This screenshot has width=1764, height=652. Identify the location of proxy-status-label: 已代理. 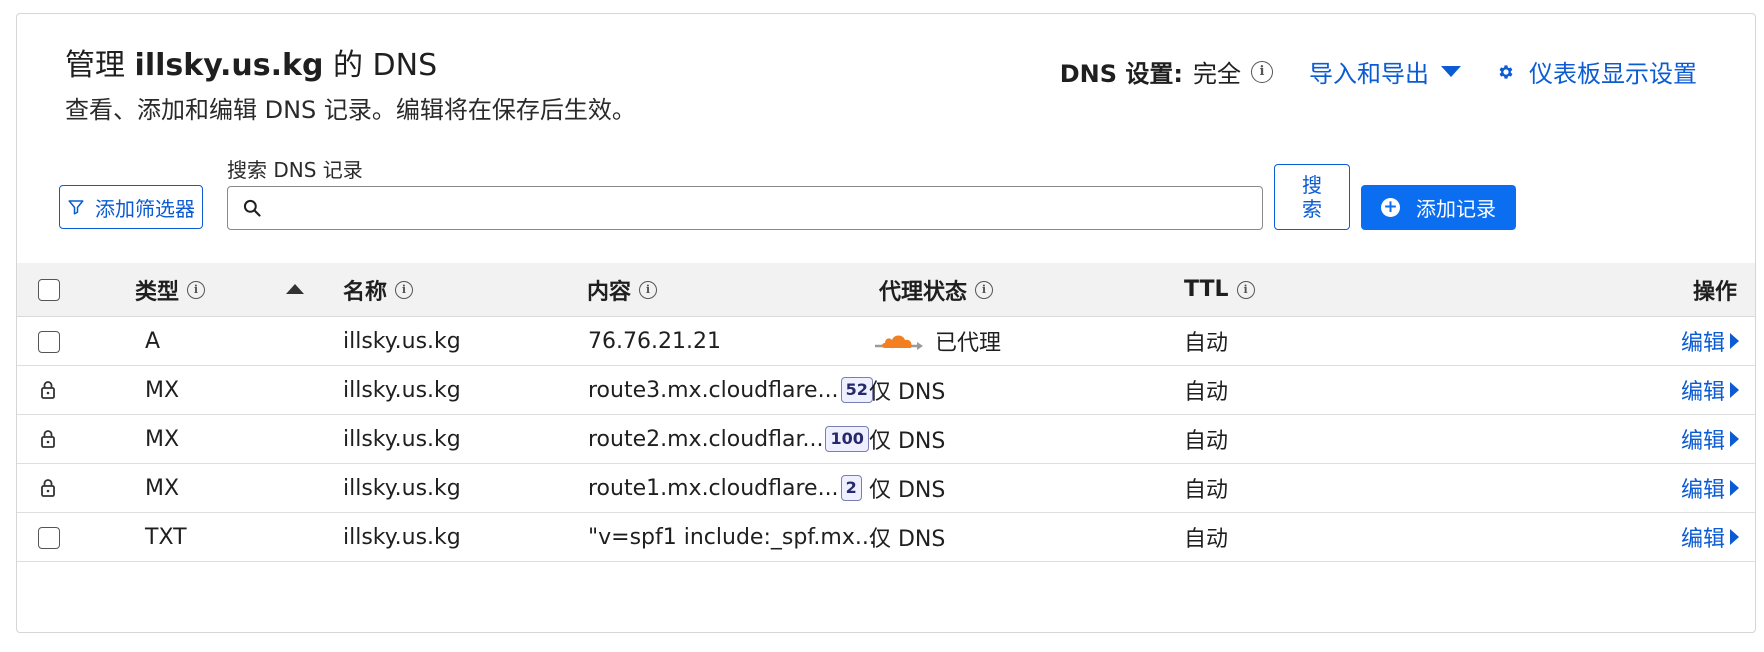
(968, 343).